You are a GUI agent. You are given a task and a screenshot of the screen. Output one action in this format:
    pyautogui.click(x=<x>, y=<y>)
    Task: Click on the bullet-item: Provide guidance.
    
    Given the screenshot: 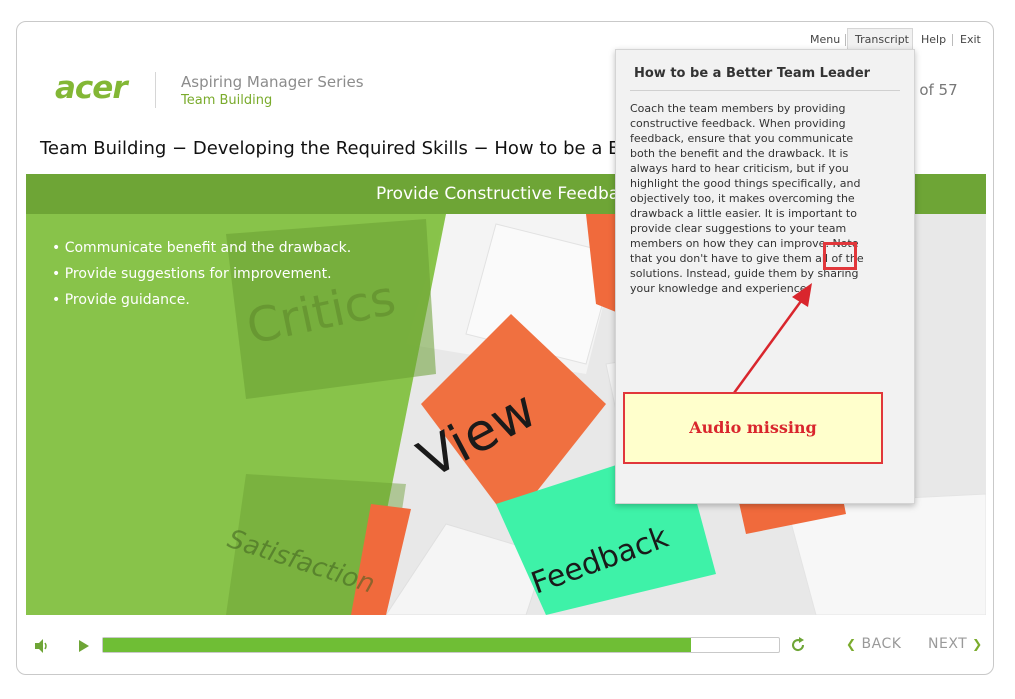 What is the action you would take?
    pyautogui.click(x=201, y=300)
    